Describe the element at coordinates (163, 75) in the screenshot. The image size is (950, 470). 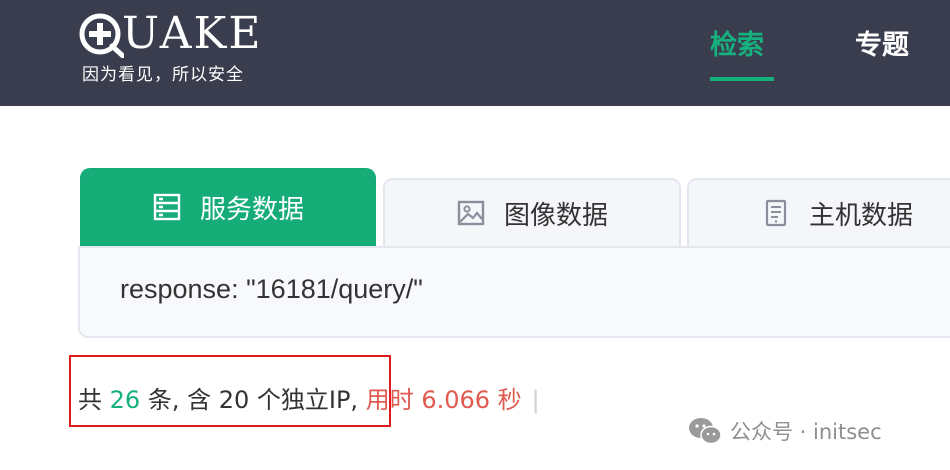
I see `logo-slogan: 因为看见，所以安全` at that location.